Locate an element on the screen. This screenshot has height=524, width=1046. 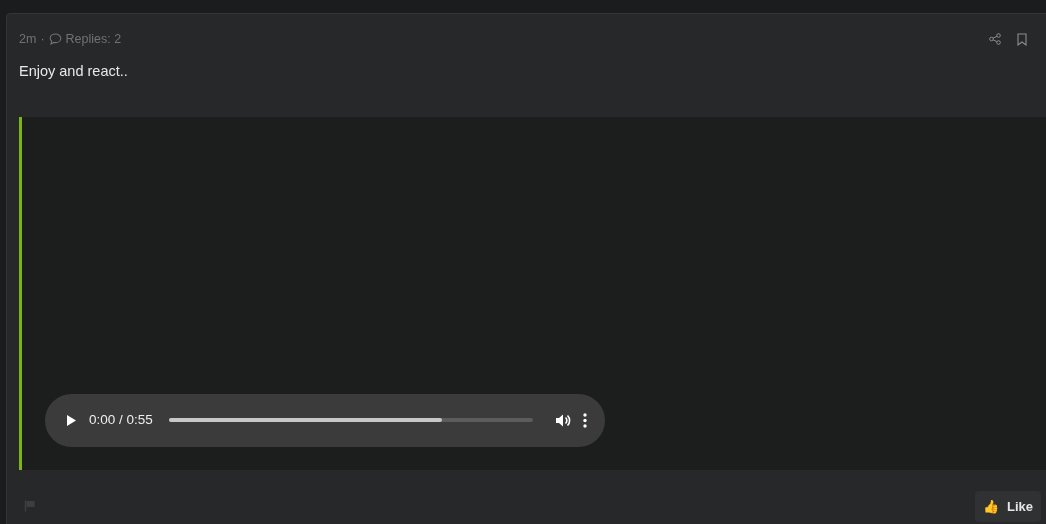
like-button: 👍 Like is located at coordinates (1008, 506).